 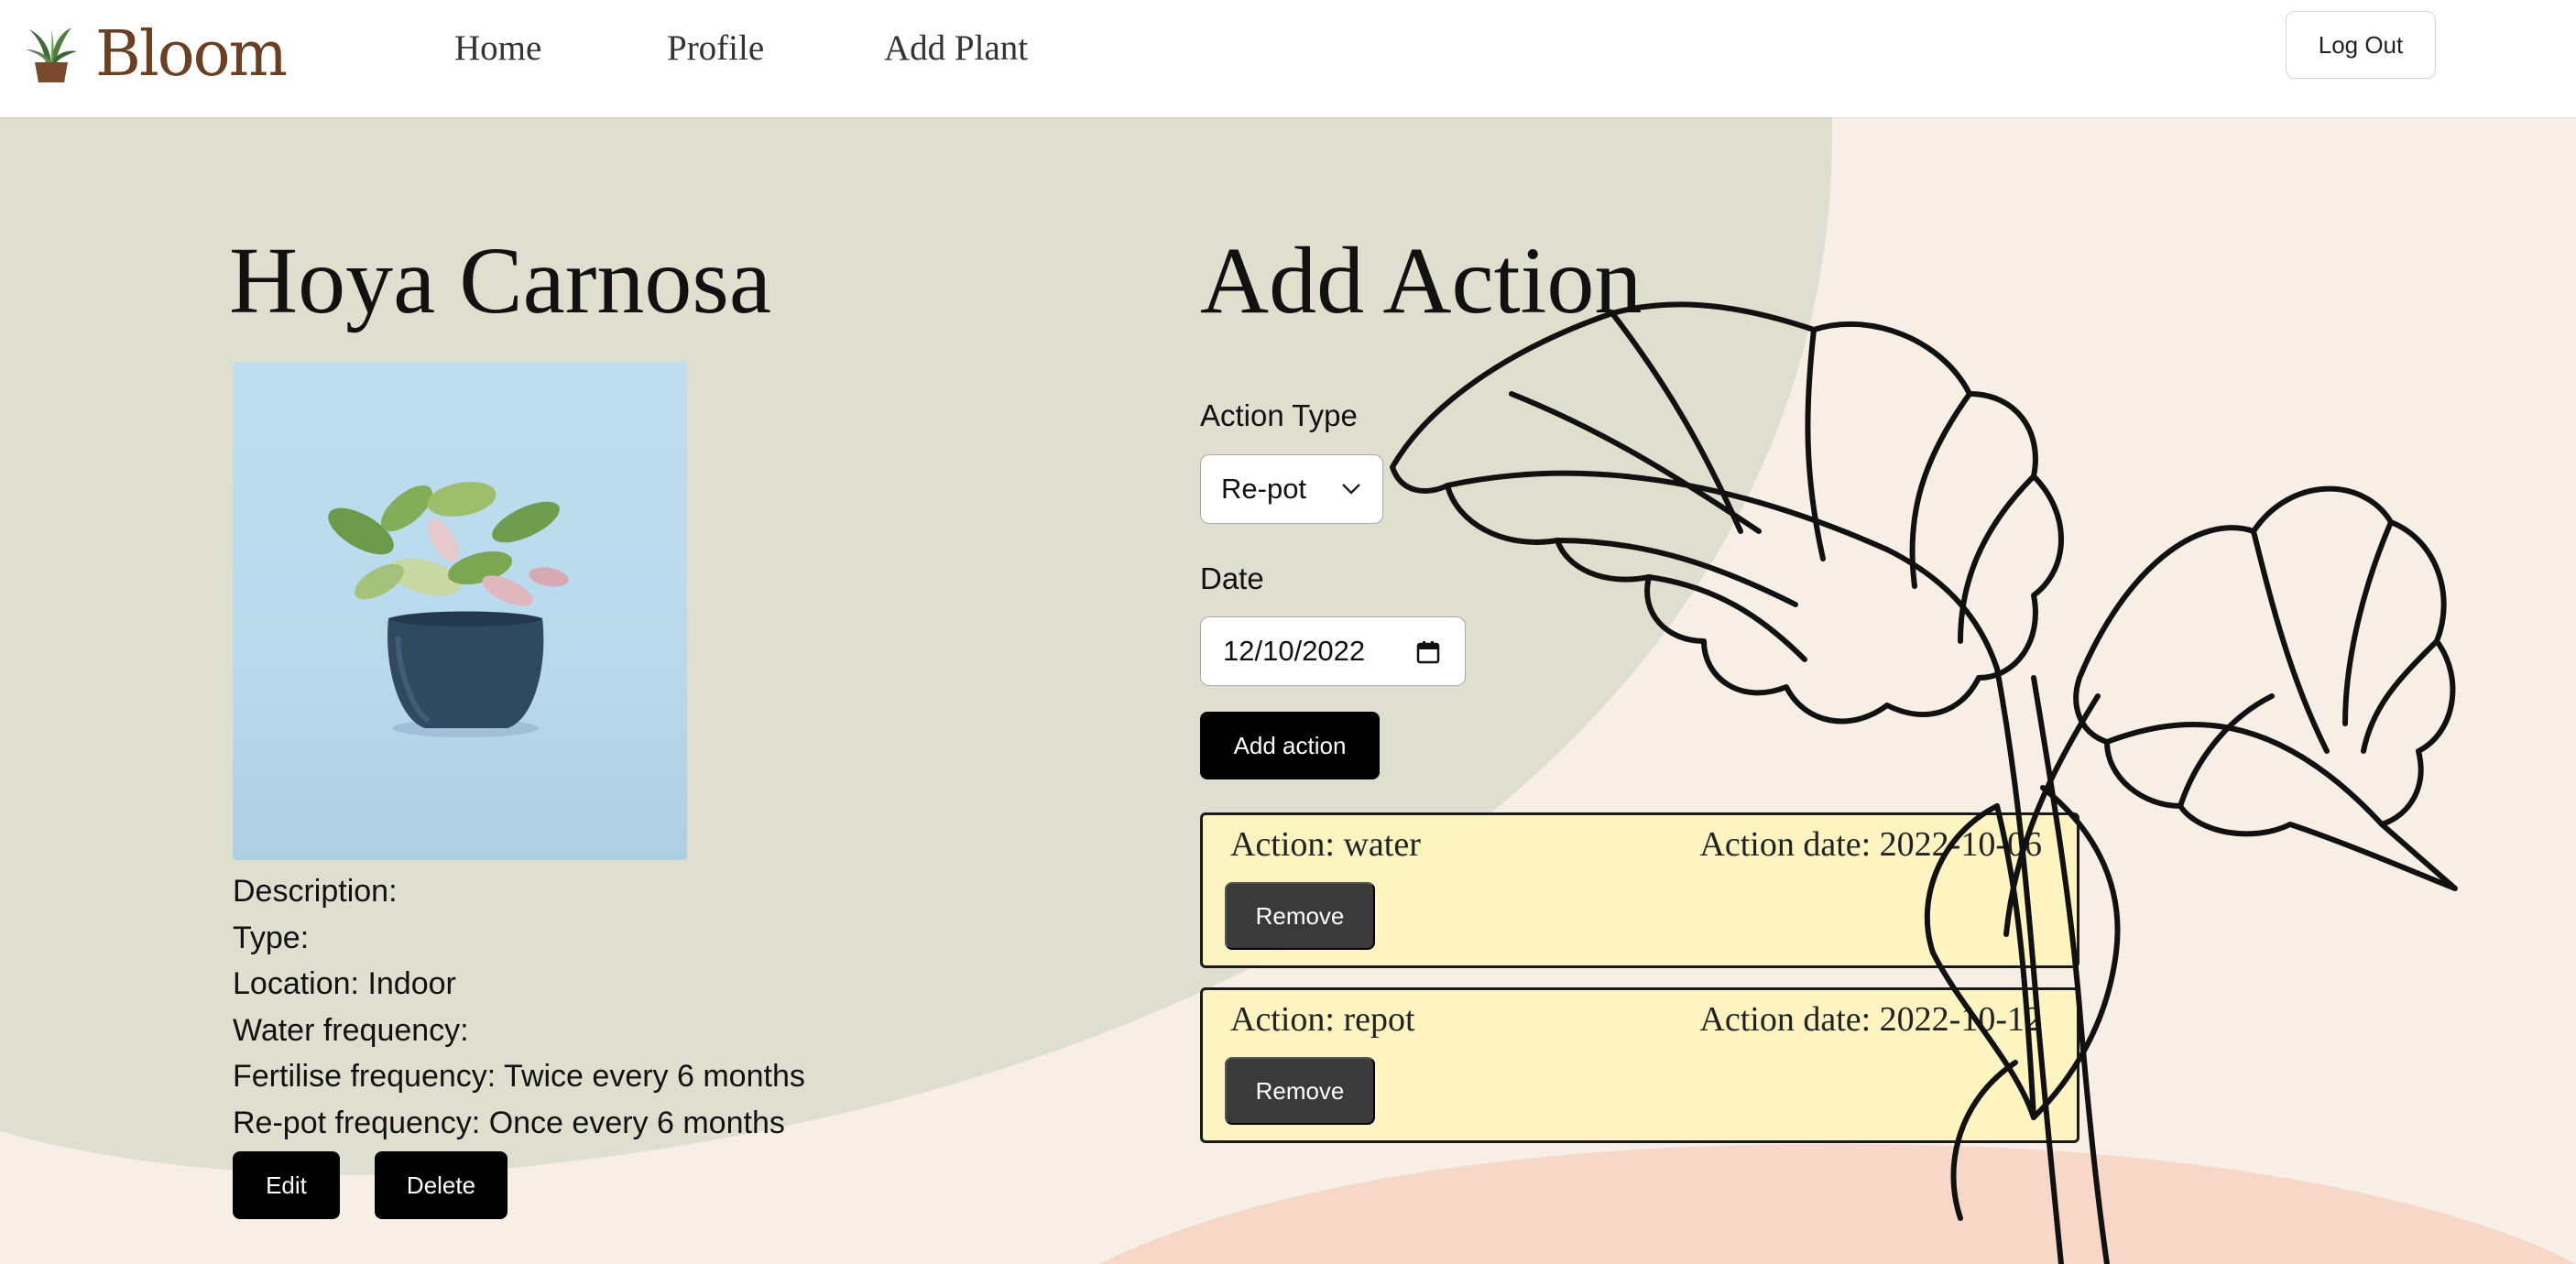 I want to click on detail-description: Description:, so click(x=316, y=891).